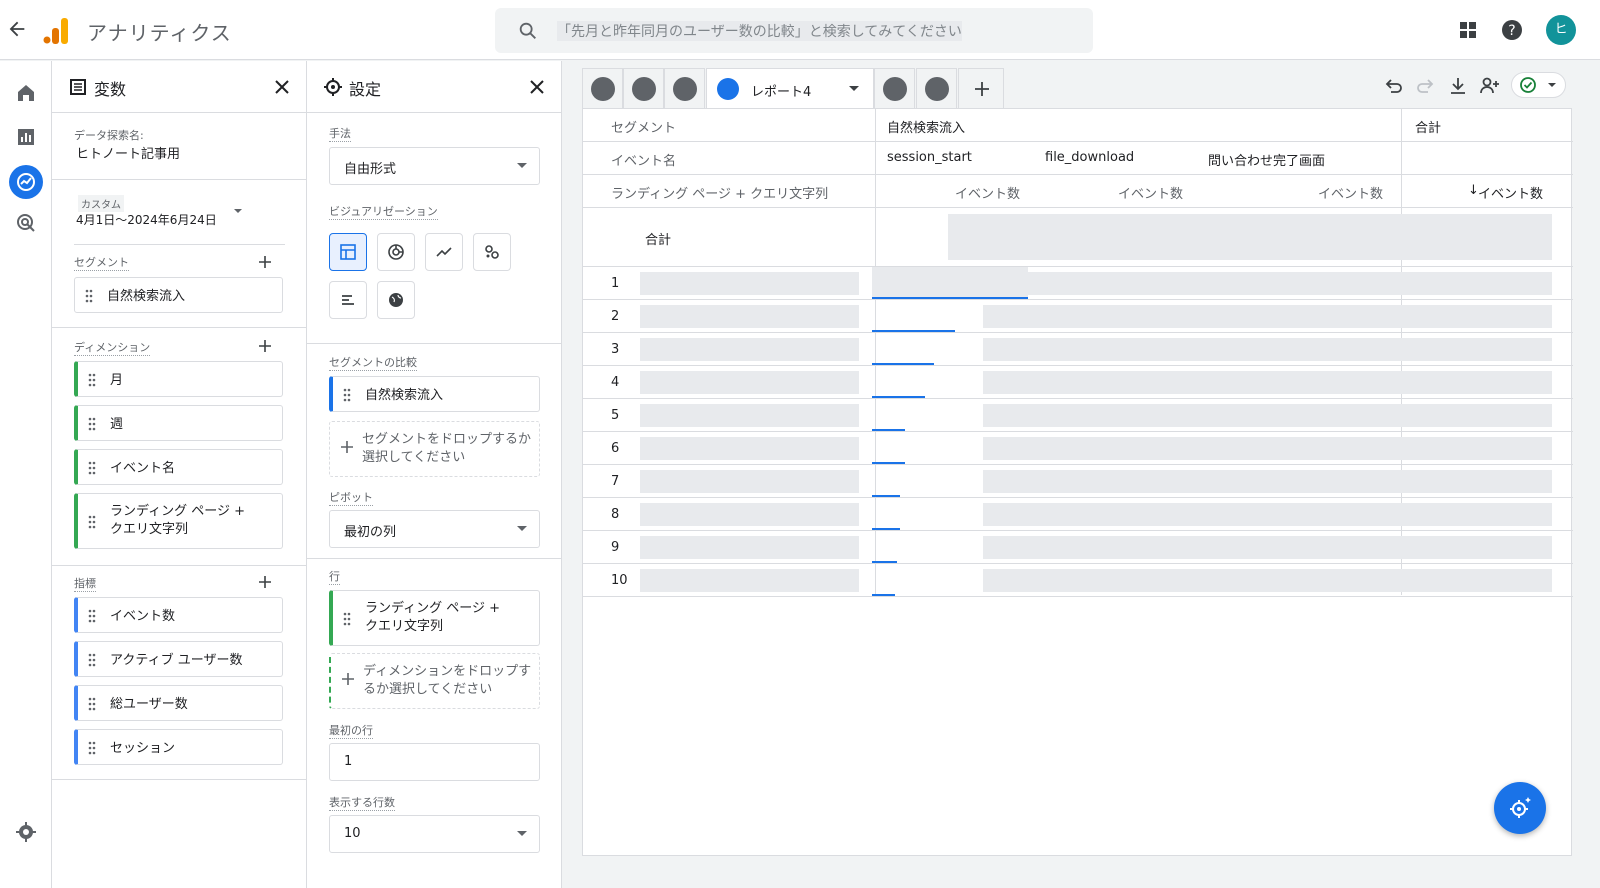 The image size is (1600, 888). I want to click on apps-grid-icon, so click(1468, 30).